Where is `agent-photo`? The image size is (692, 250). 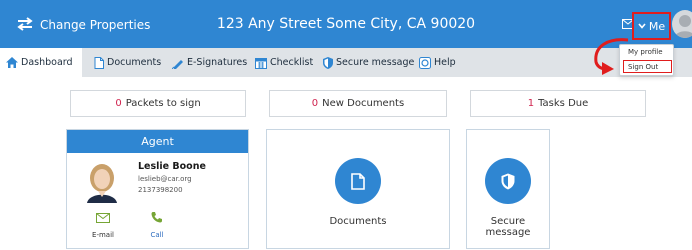 agent-photo is located at coordinates (102, 182).